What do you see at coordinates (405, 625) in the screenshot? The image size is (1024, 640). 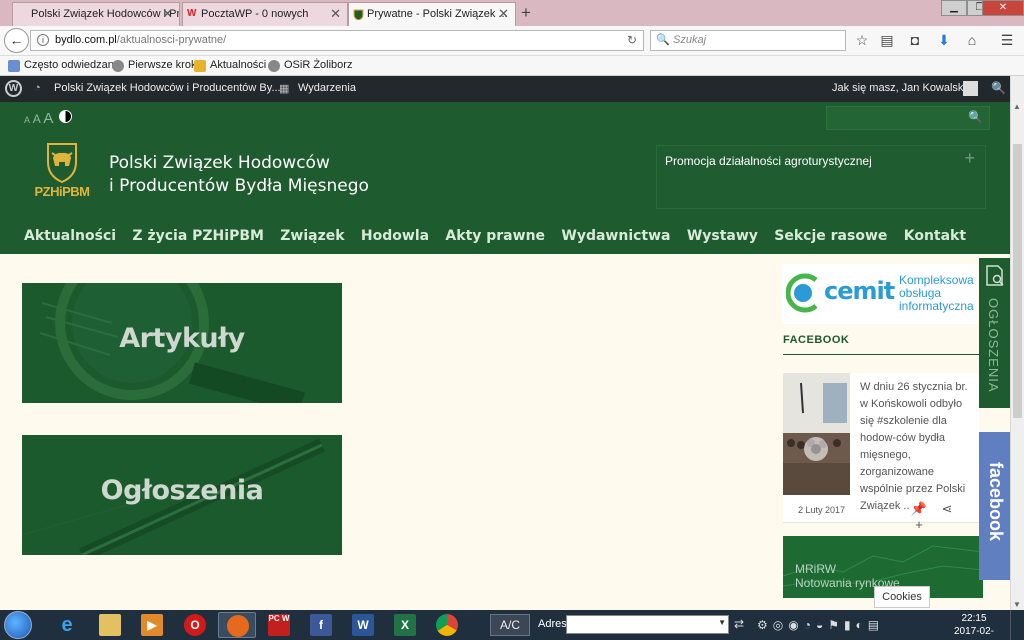 I see `taskbar-excel: X` at bounding box center [405, 625].